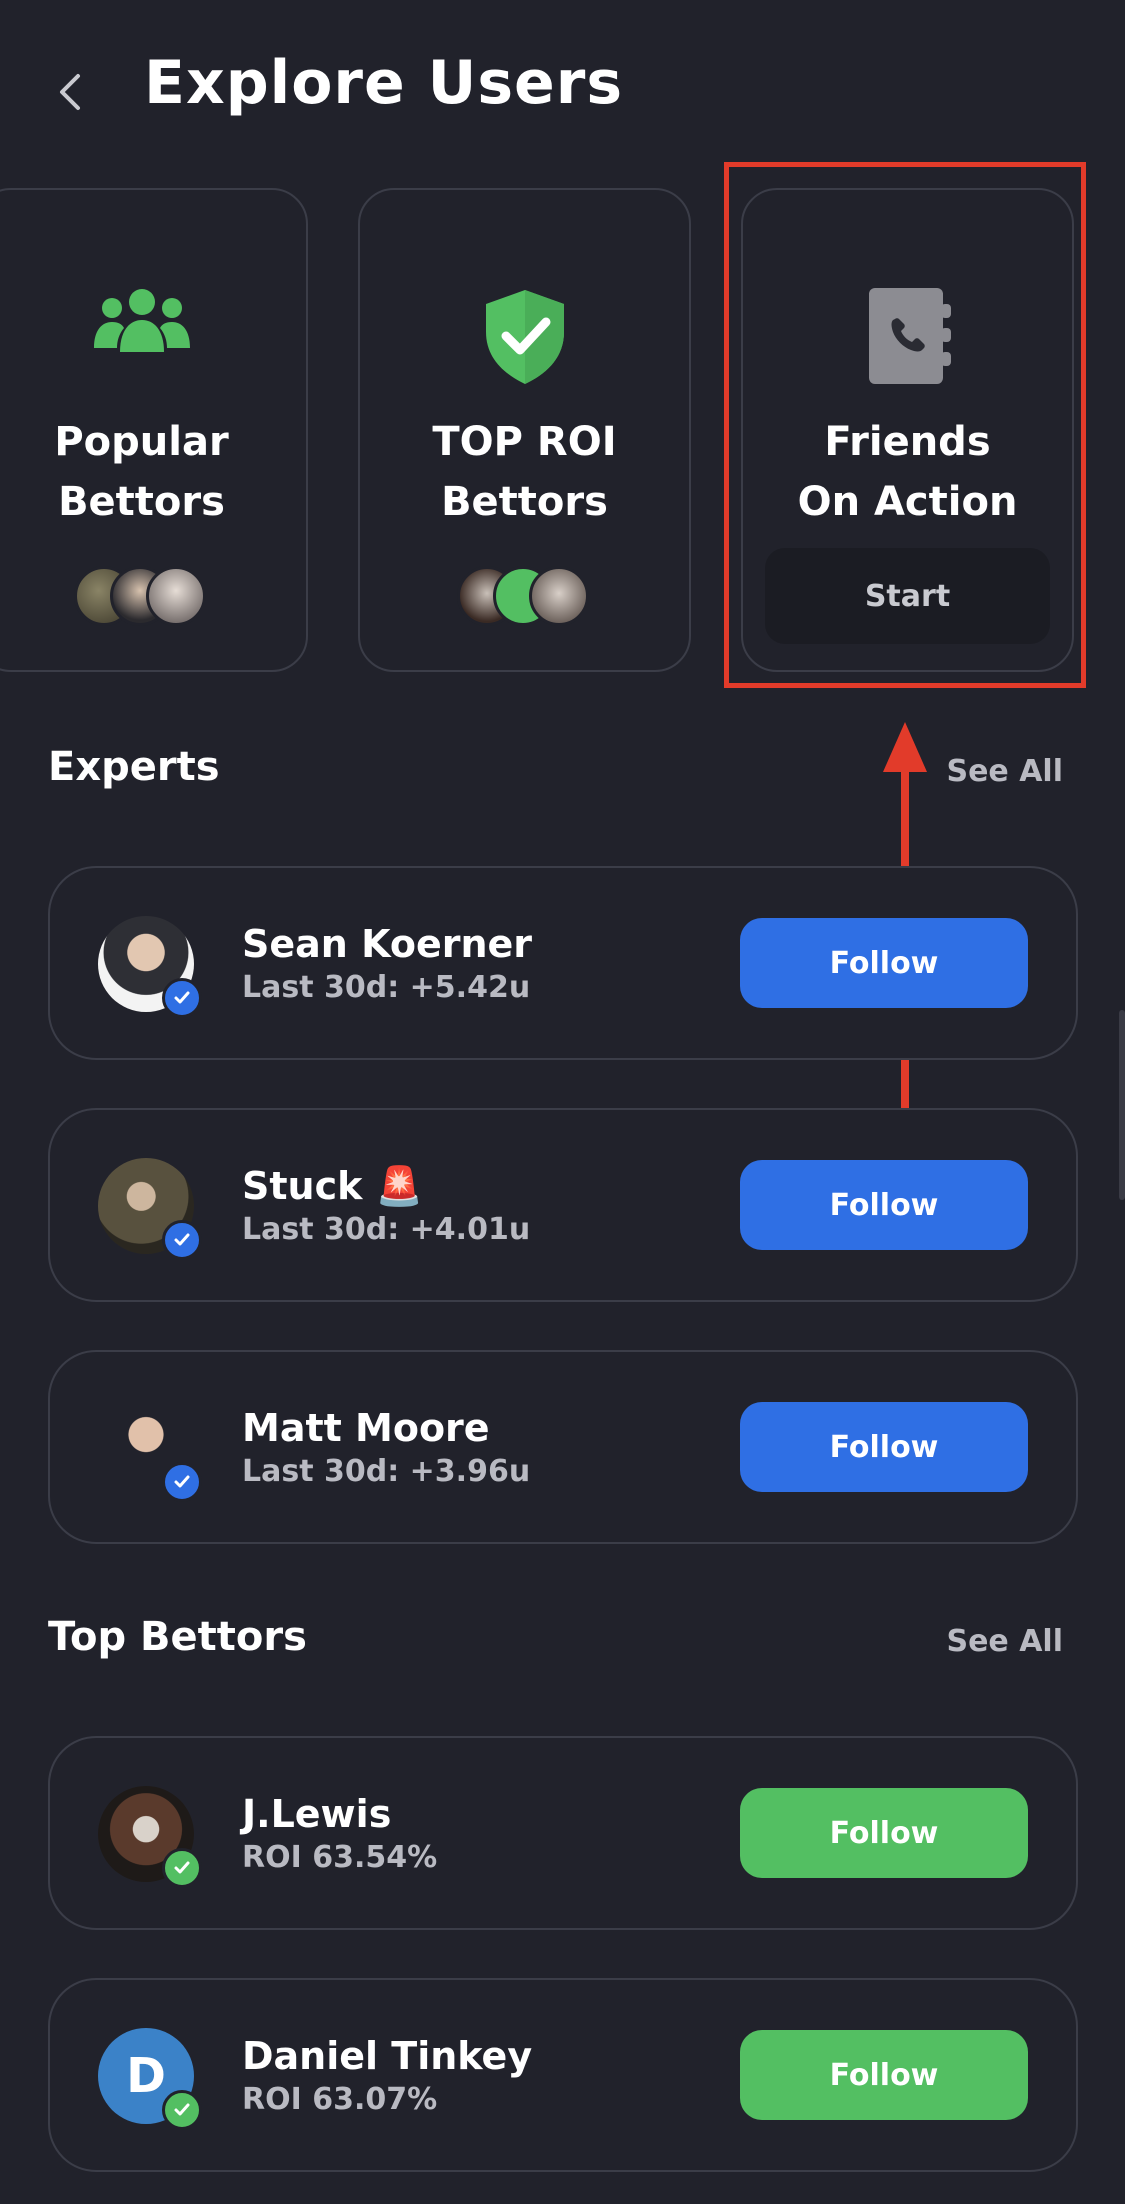 The width and height of the screenshot is (1125, 2204). What do you see at coordinates (1004, 771) in the screenshot?
I see `see-all-experts-link: See All` at bounding box center [1004, 771].